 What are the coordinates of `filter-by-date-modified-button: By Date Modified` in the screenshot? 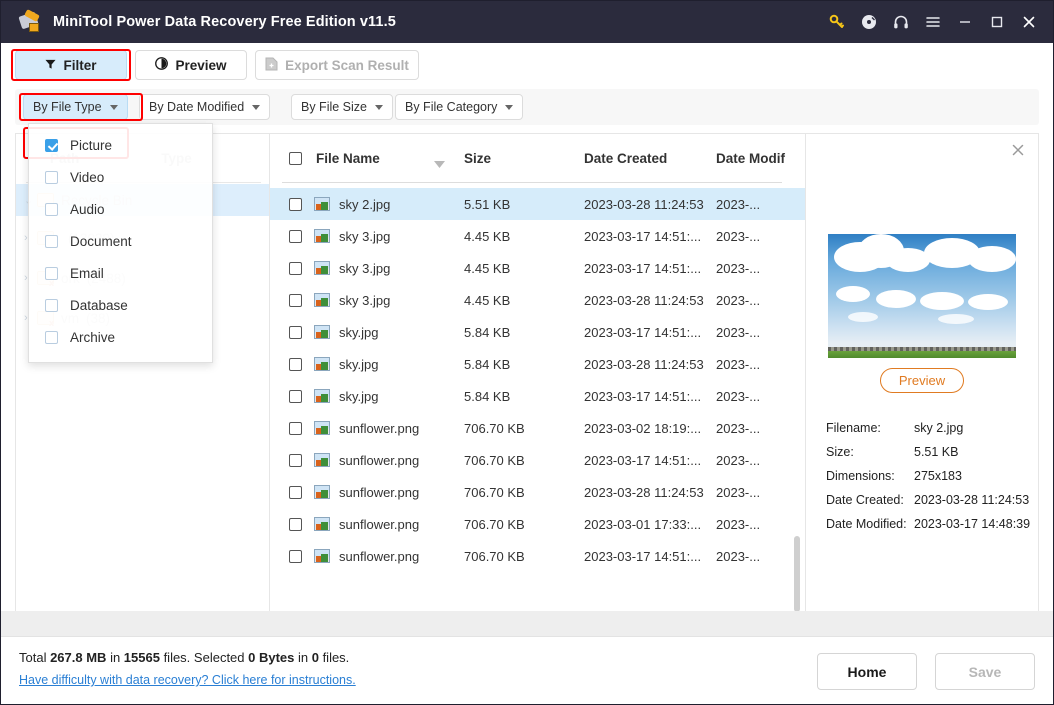 It's located at (205, 107).